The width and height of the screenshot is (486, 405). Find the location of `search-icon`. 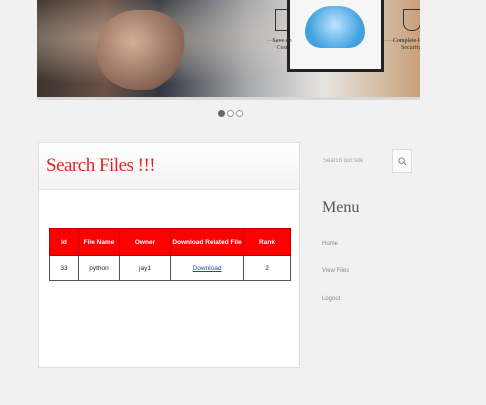

search-icon is located at coordinates (401, 160).